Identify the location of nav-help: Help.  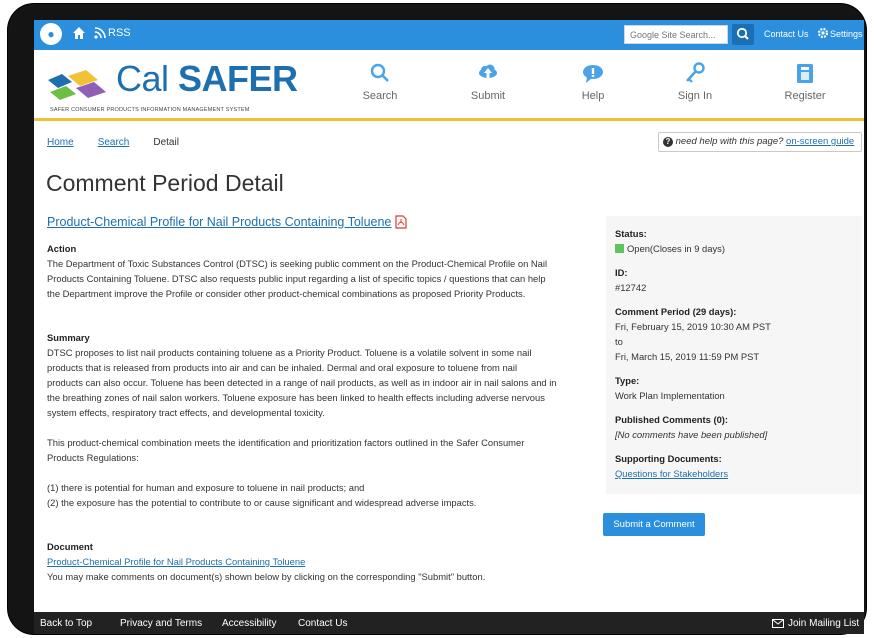
(593, 82).